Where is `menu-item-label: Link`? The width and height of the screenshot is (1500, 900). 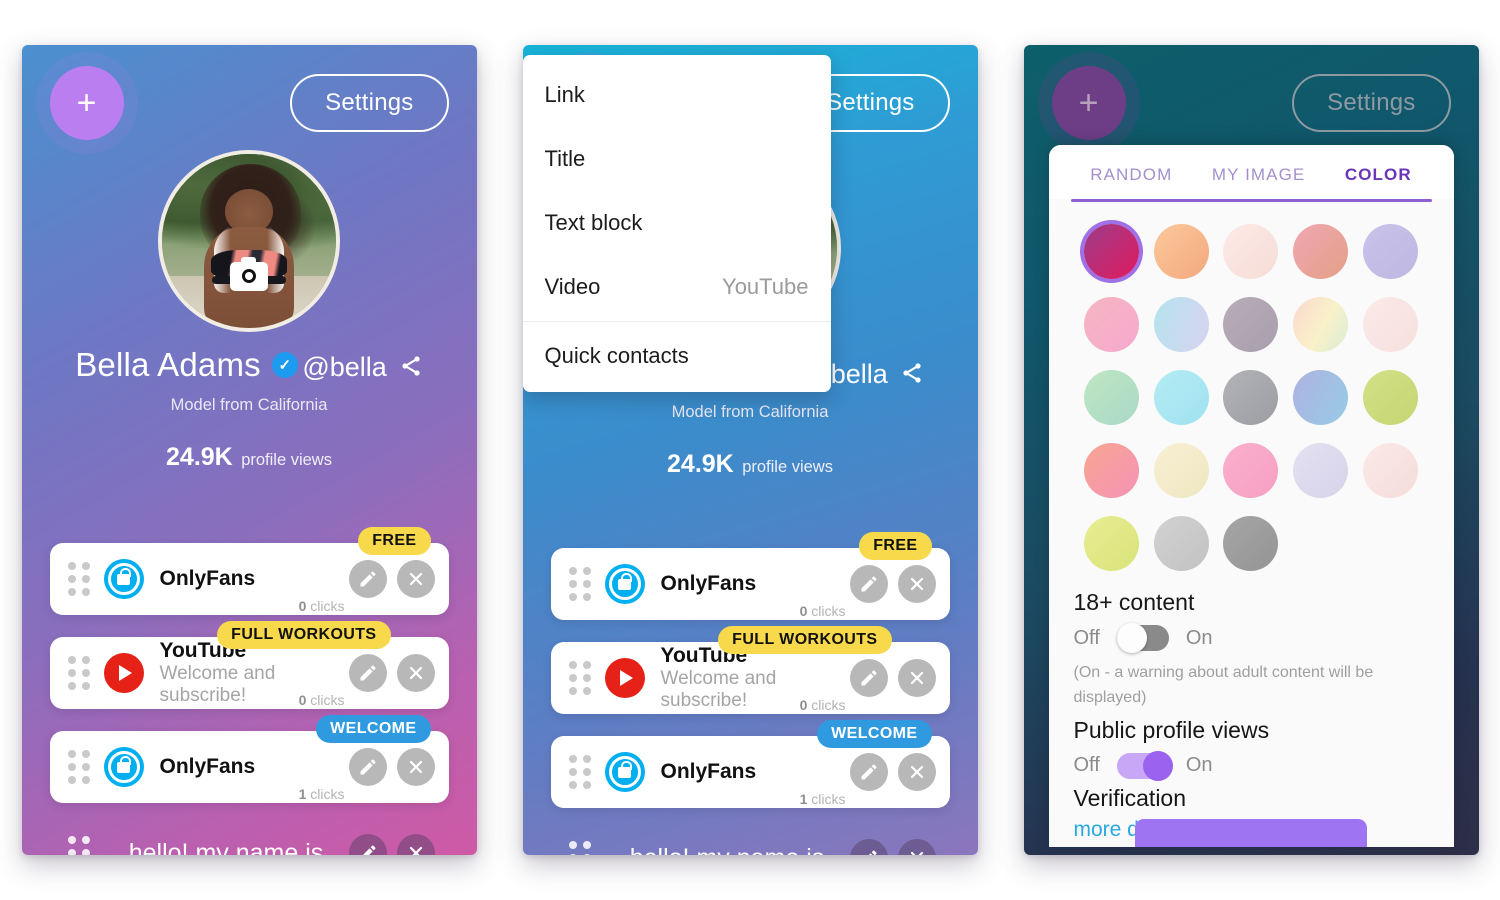 menu-item-label: Link is located at coordinates (564, 94).